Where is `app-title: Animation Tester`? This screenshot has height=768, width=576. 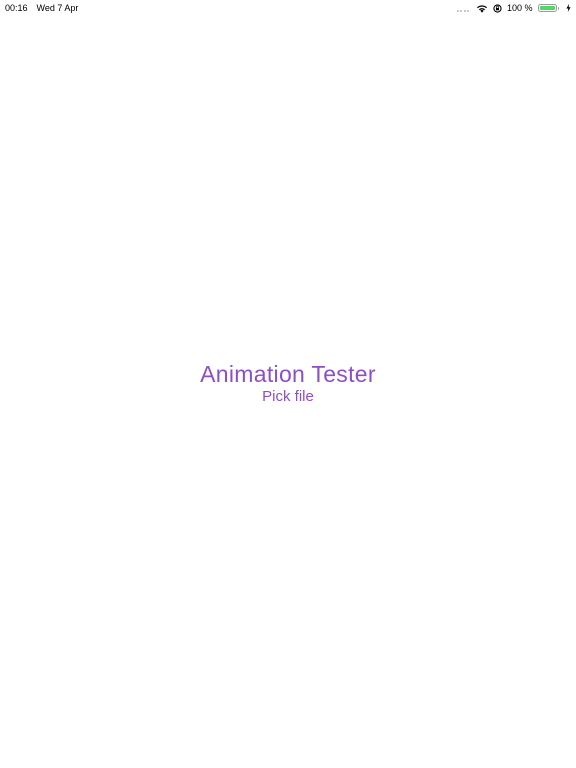 app-title: Animation Tester is located at coordinates (288, 374).